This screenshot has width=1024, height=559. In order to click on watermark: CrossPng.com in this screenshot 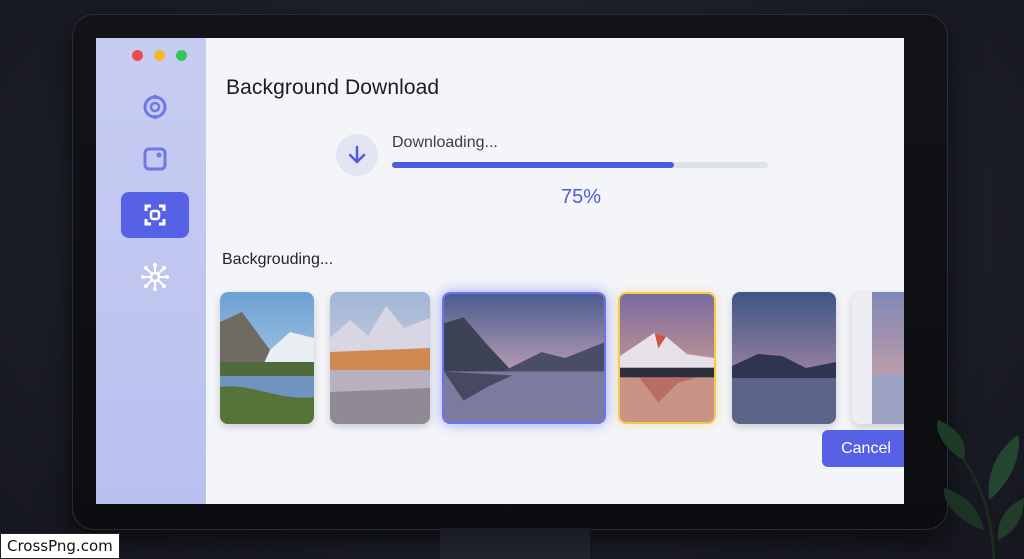, I will do `click(60, 546)`.